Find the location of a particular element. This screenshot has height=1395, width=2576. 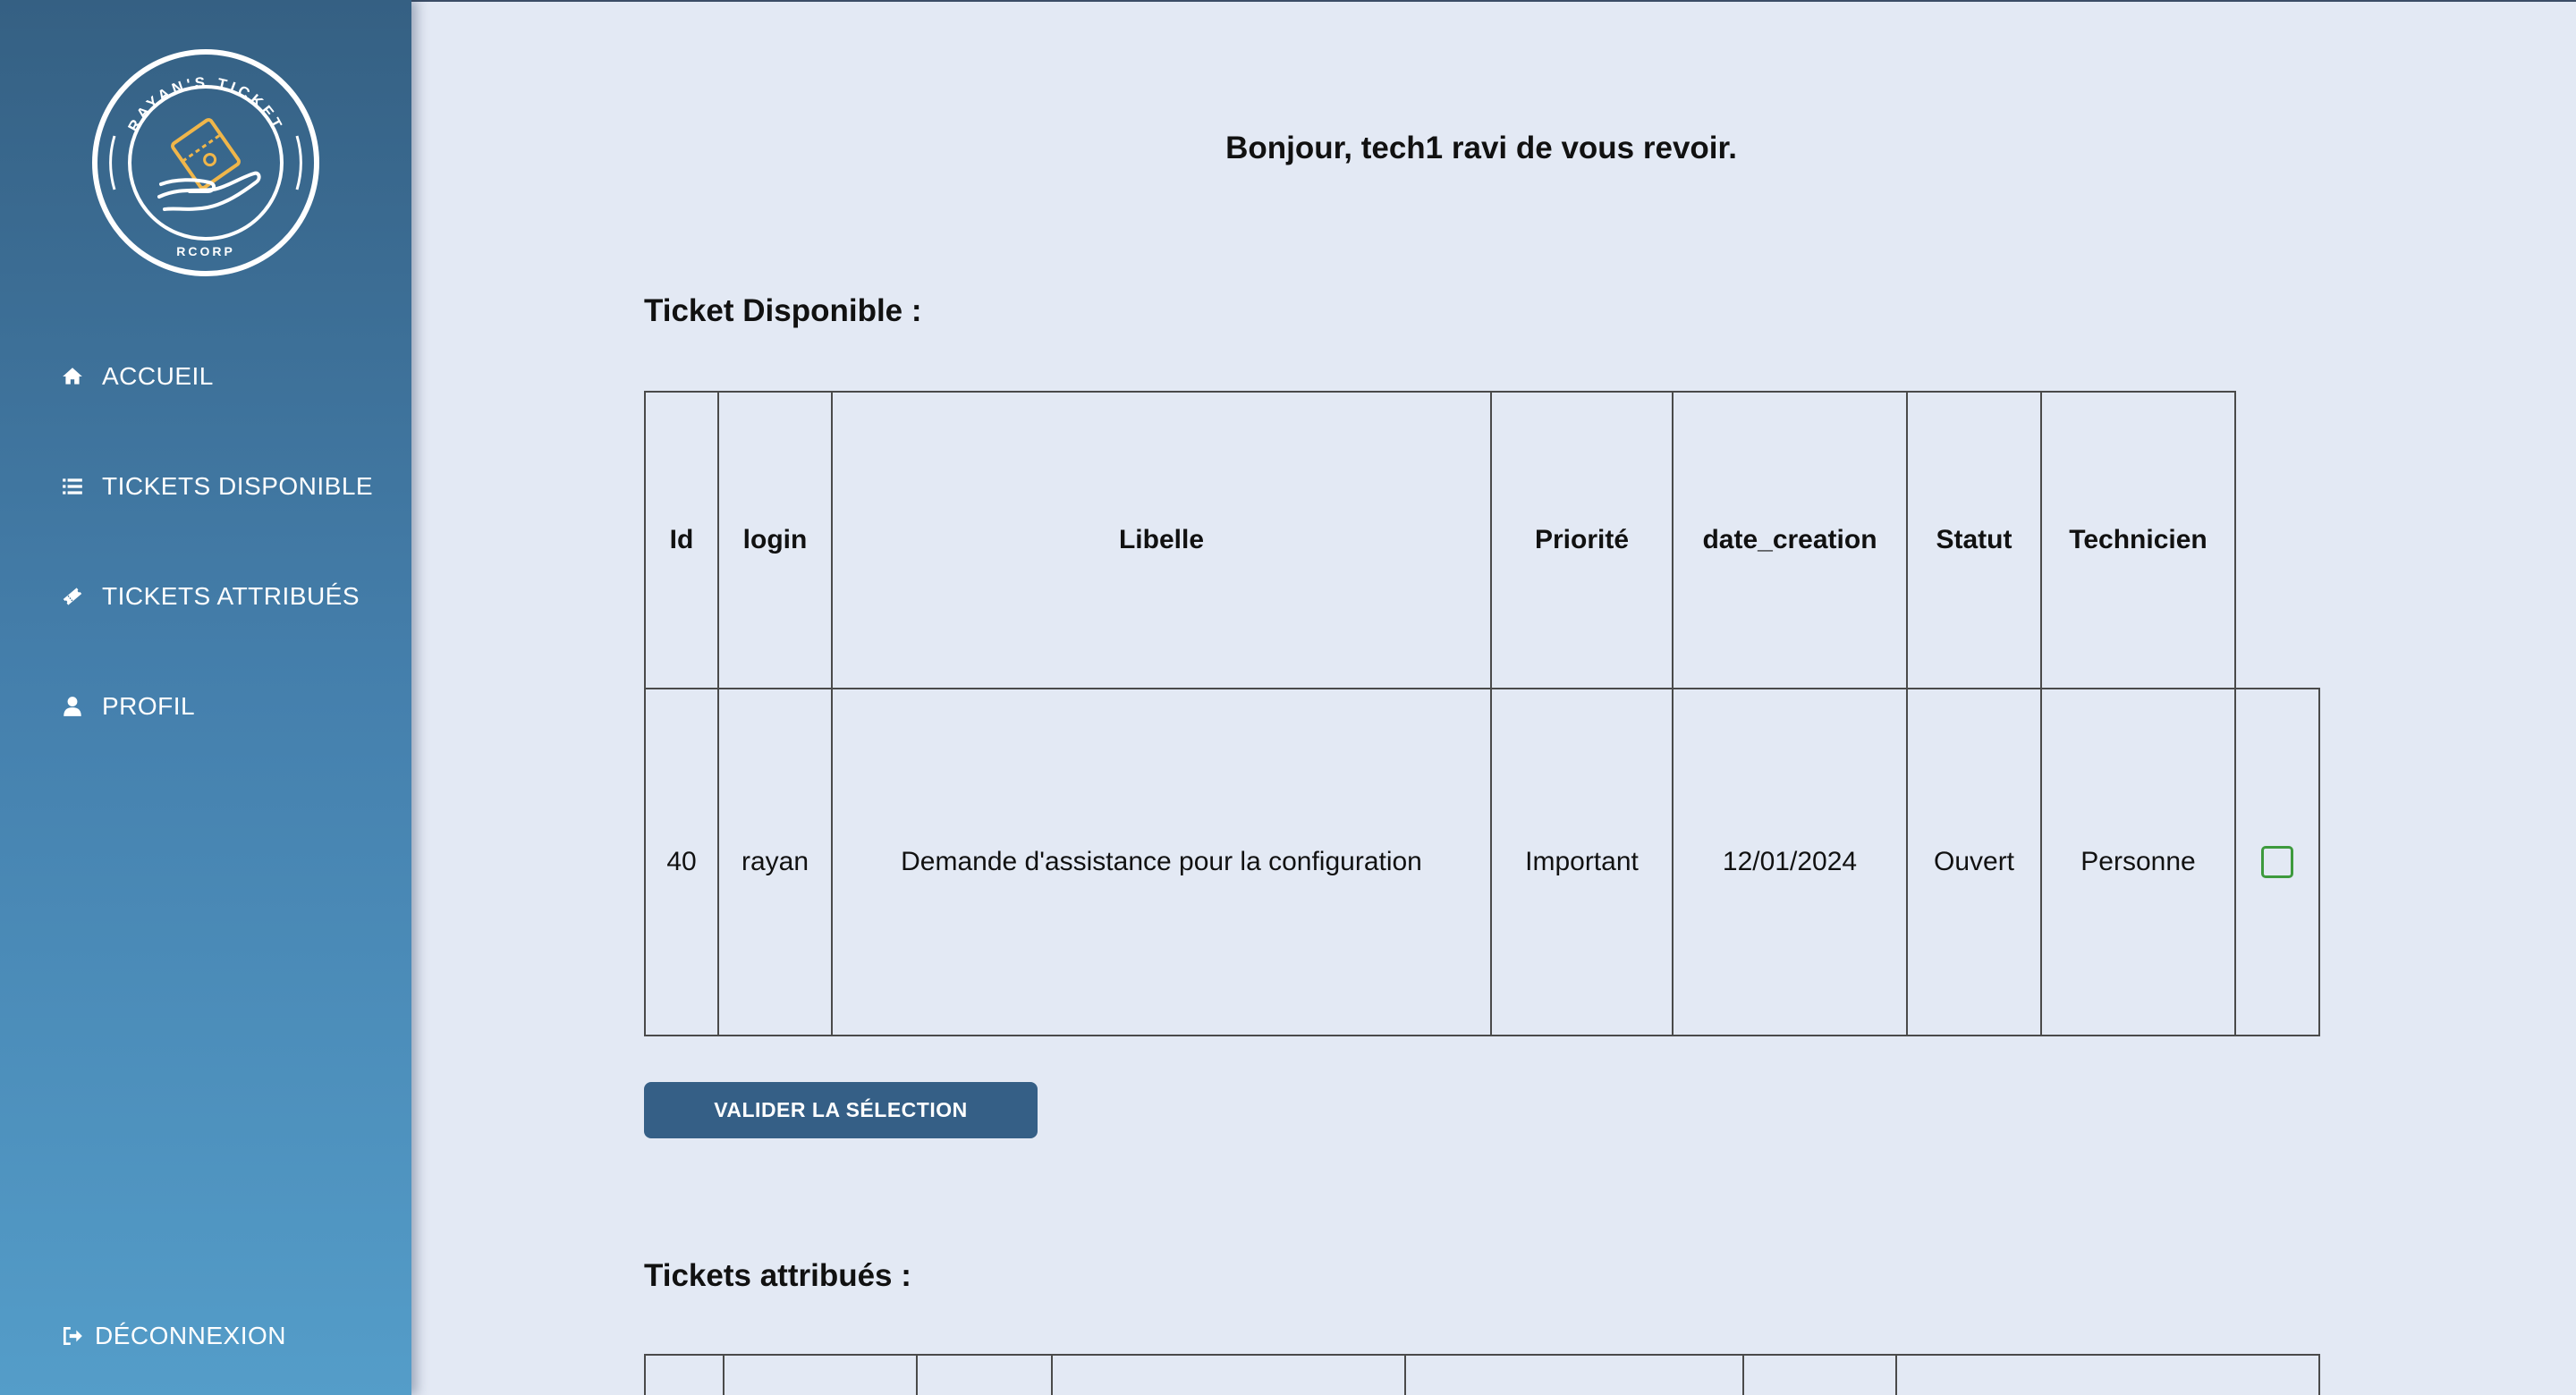

sign-out-icon is located at coordinates (72, 1336).